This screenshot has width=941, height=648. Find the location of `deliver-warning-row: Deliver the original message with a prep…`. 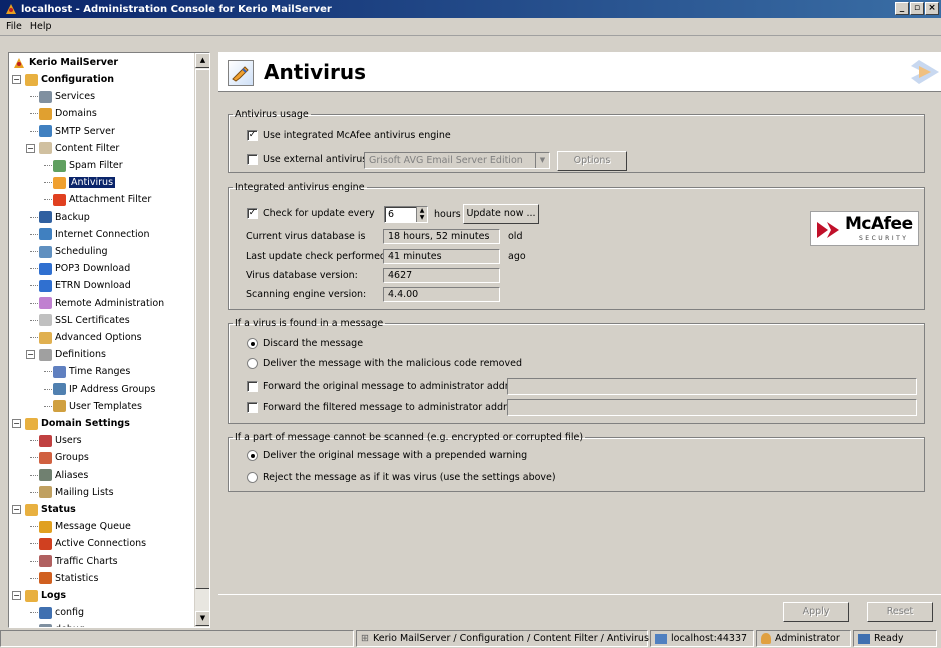

deliver-warning-row: Deliver the original message with a prep… is located at coordinates (387, 455).